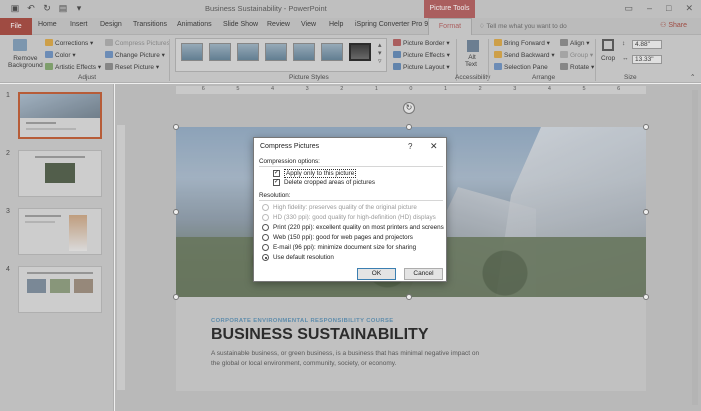 The image size is (701, 411). I want to click on resolution-option-default: Use default resolution, so click(298, 257).